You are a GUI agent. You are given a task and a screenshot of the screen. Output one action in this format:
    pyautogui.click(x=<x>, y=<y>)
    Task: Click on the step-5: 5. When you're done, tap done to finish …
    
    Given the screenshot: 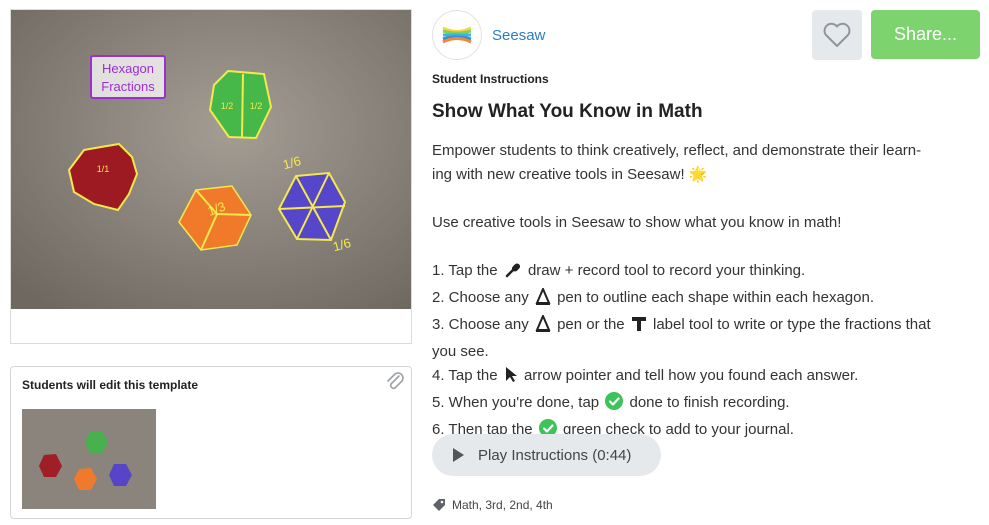 What is the action you would take?
    pyautogui.click(x=706, y=404)
    